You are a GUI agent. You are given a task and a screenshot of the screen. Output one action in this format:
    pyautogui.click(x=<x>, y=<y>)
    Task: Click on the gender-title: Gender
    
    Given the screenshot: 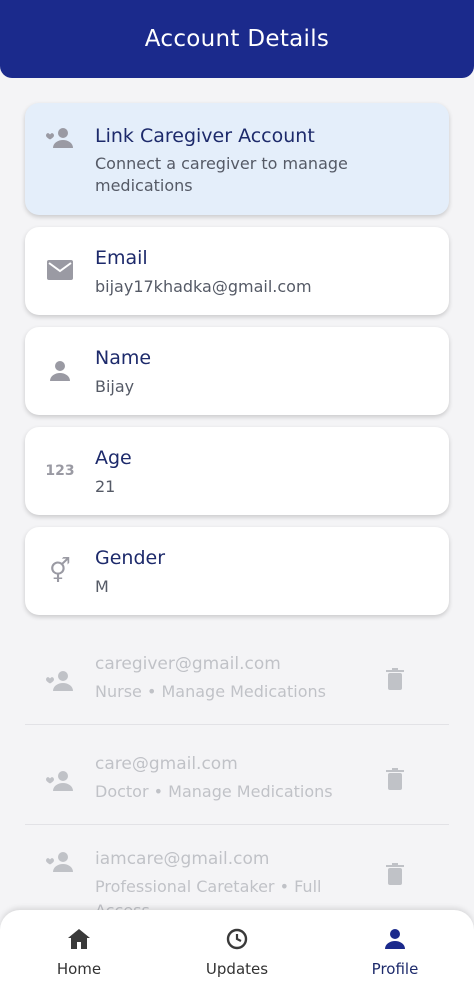 What is the action you would take?
    pyautogui.click(x=130, y=558)
    